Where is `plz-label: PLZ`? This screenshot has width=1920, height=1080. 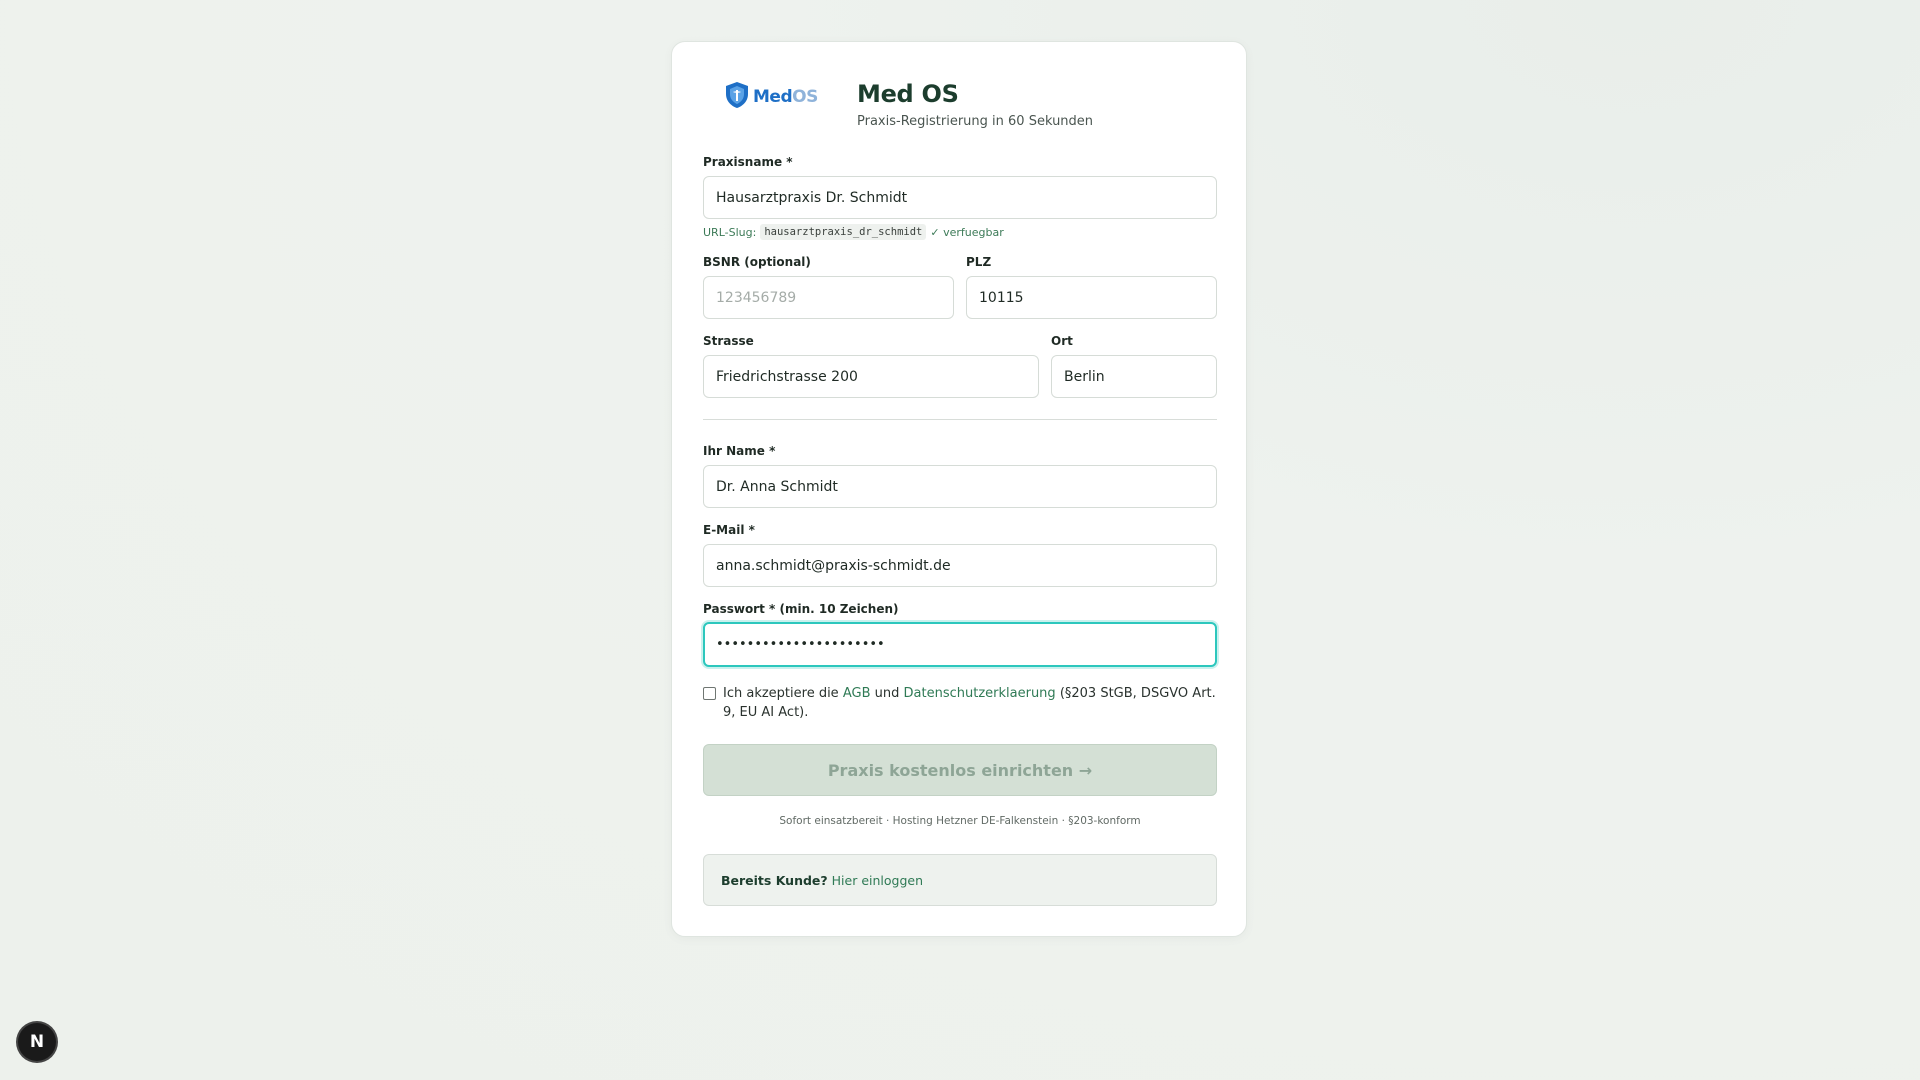 plz-label: PLZ is located at coordinates (979, 262).